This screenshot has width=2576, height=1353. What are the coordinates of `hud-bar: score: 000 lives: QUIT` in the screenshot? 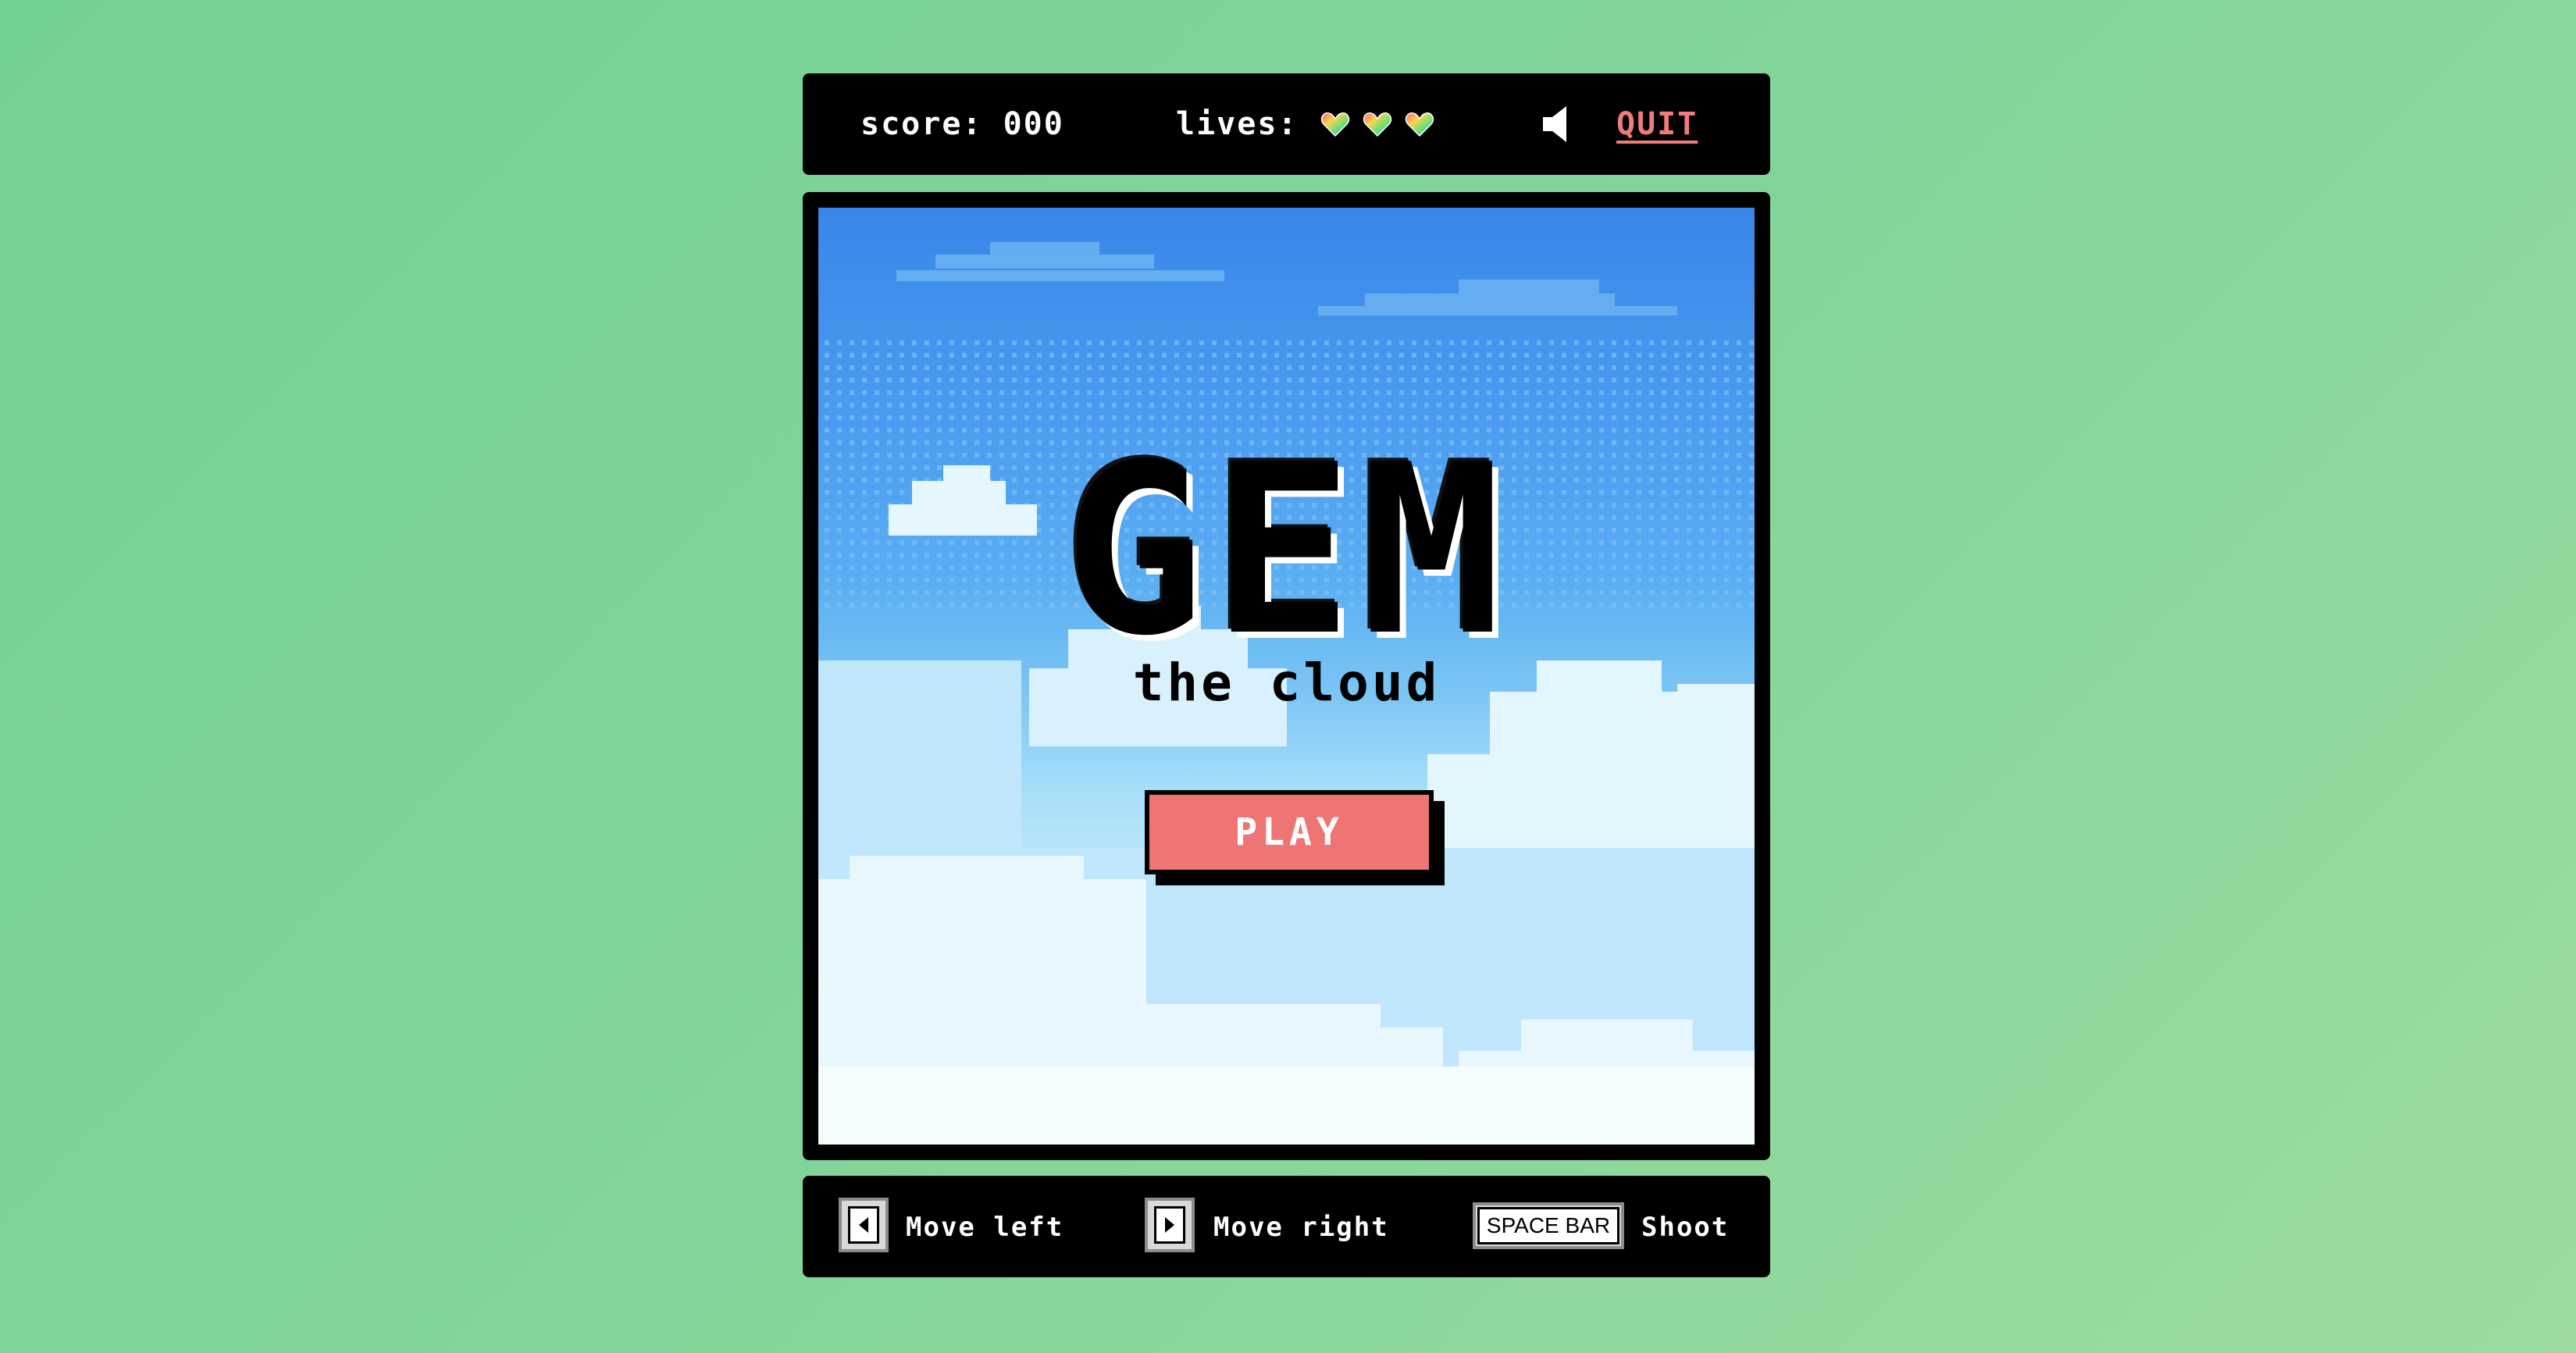 It's located at (1286, 124).